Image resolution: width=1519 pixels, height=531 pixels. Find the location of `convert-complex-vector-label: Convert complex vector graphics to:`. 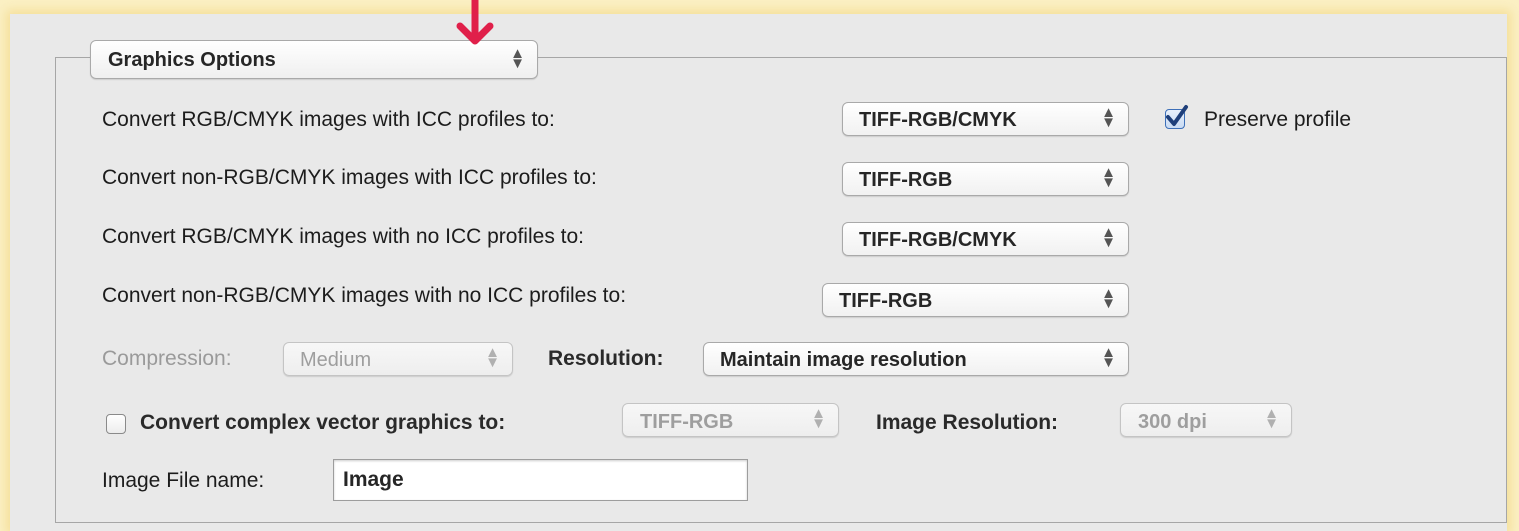

convert-complex-vector-label: Convert complex vector graphics to: is located at coordinates (323, 422).